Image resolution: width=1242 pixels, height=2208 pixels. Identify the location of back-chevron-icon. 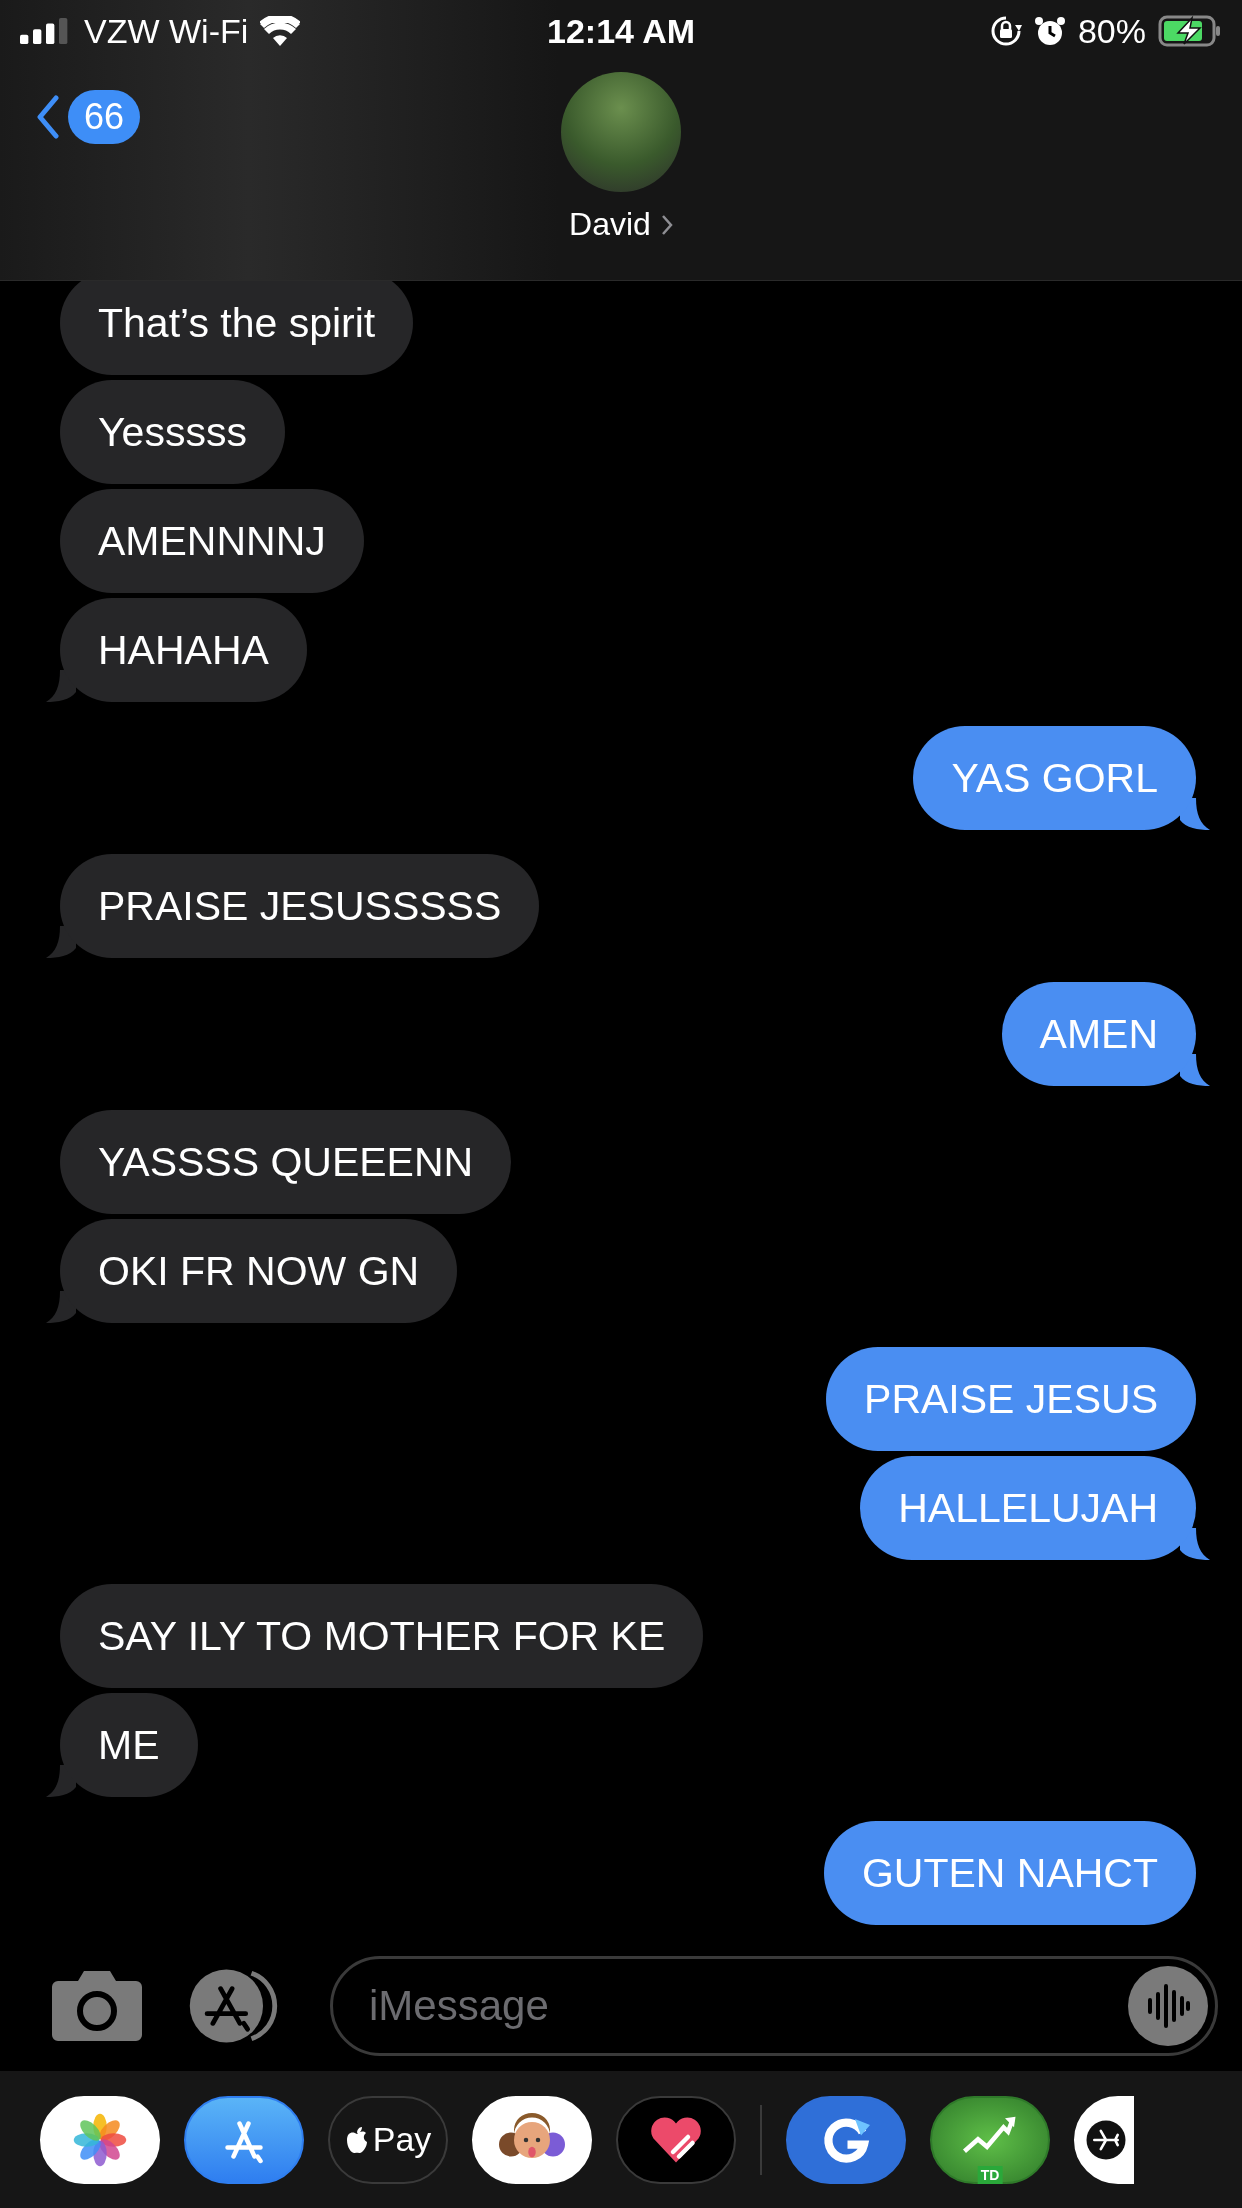
(48, 117).